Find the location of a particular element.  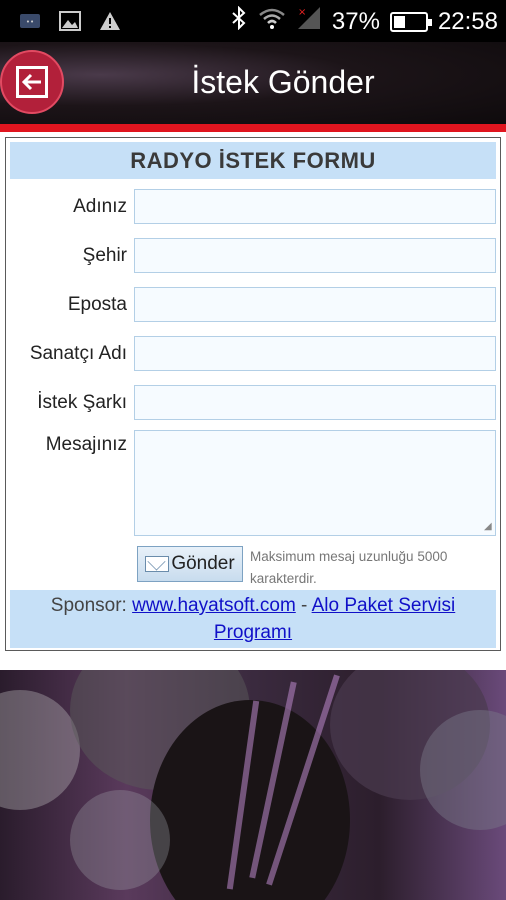

email-label: Eposta is located at coordinates (97, 304).